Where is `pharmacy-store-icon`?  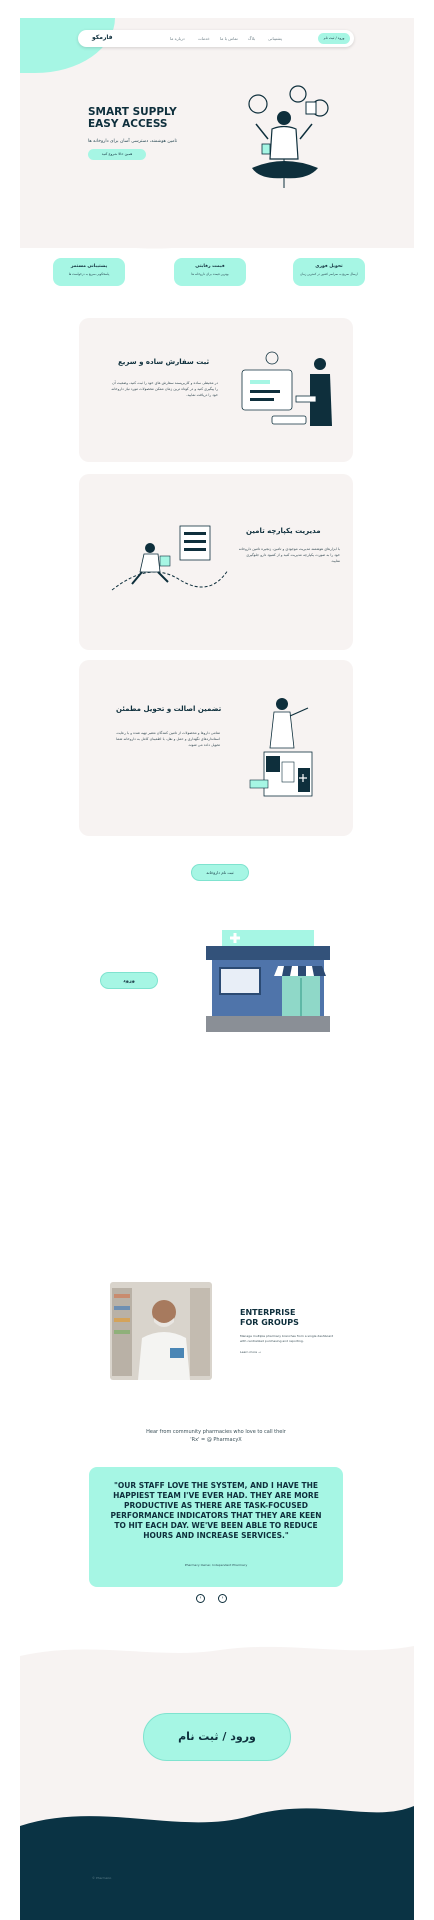 pharmacy-store-icon is located at coordinates (268, 981).